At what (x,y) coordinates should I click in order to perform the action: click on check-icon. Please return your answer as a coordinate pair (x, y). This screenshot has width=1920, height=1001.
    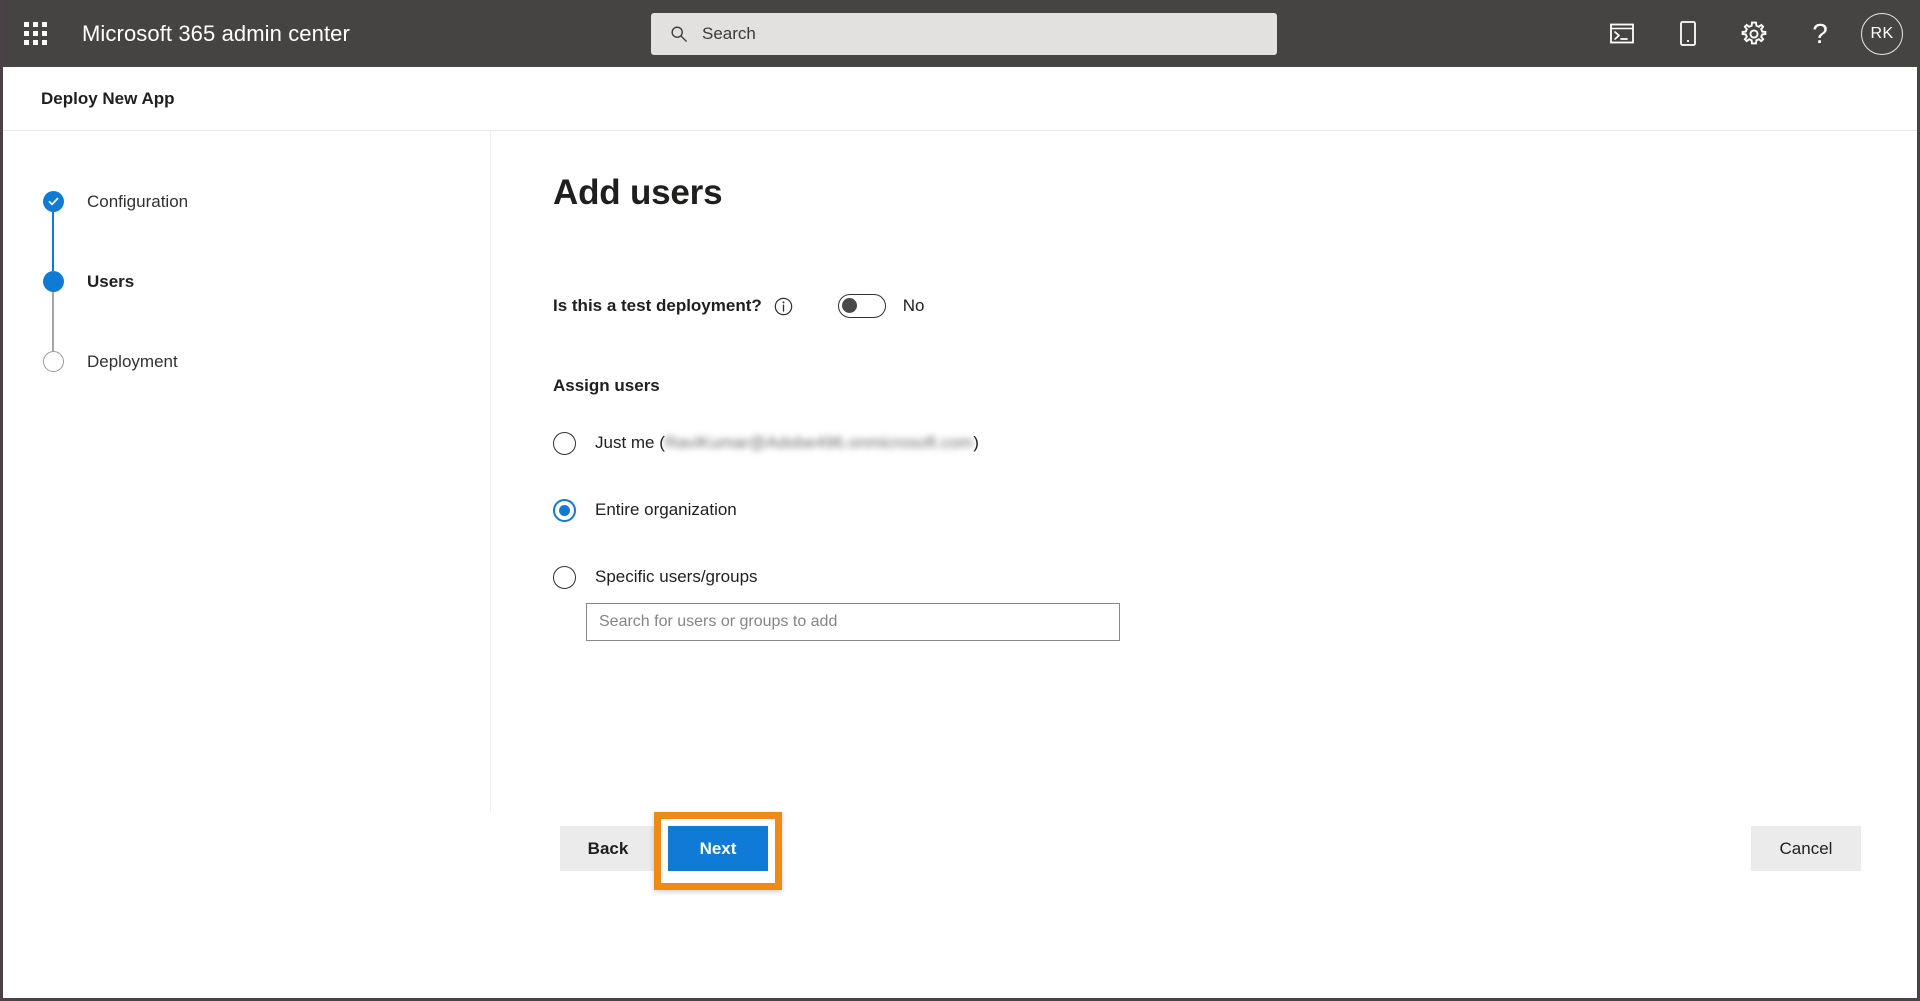
    Looking at the image, I should click on (53, 201).